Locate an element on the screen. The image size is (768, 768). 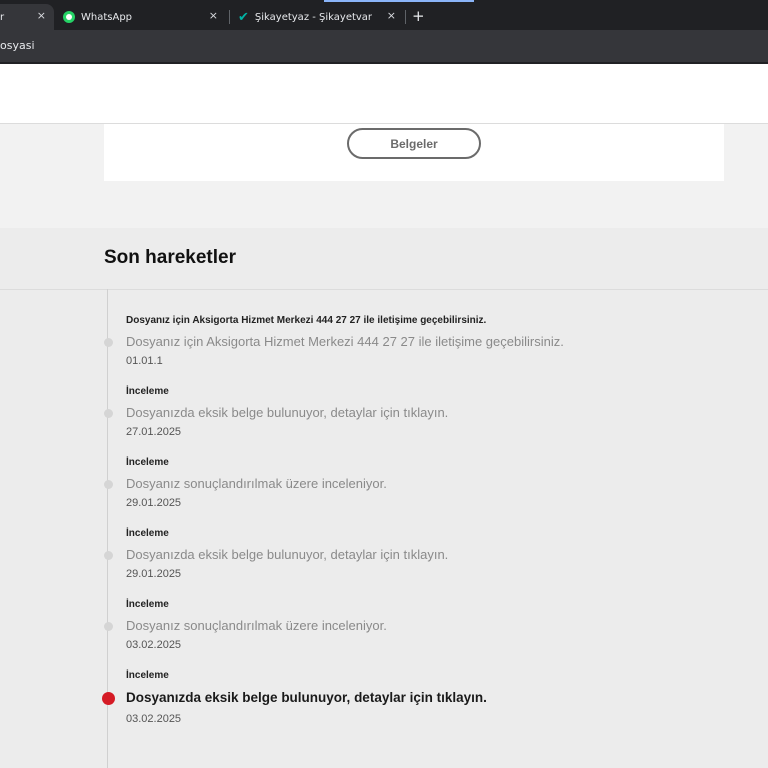
tab-label: r is located at coordinates (2, 17).